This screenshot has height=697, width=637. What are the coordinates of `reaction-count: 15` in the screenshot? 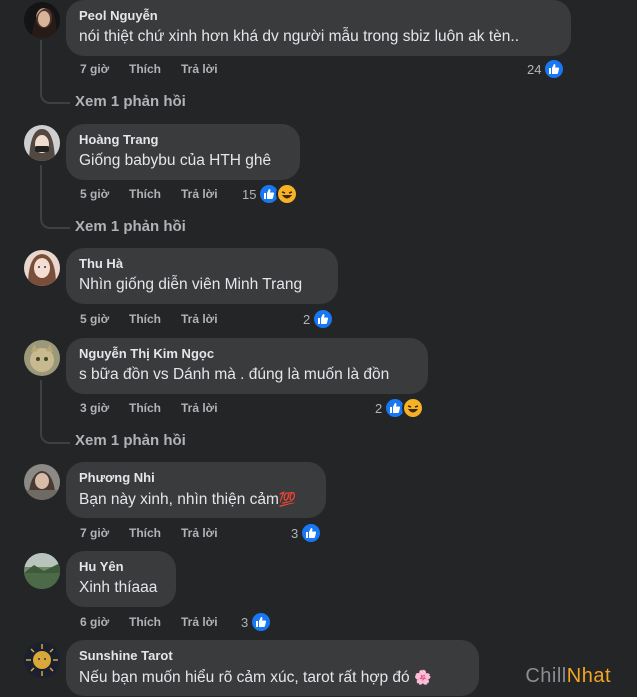 It's located at (249, 194).